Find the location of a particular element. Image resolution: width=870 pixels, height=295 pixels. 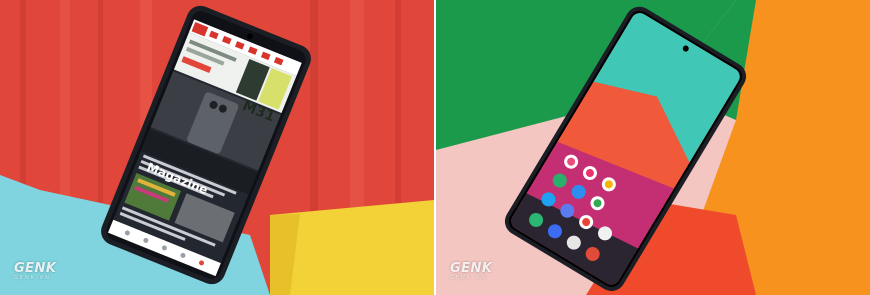

watermark-left: GENK GENK.VN is located at coordinates (35, 271).